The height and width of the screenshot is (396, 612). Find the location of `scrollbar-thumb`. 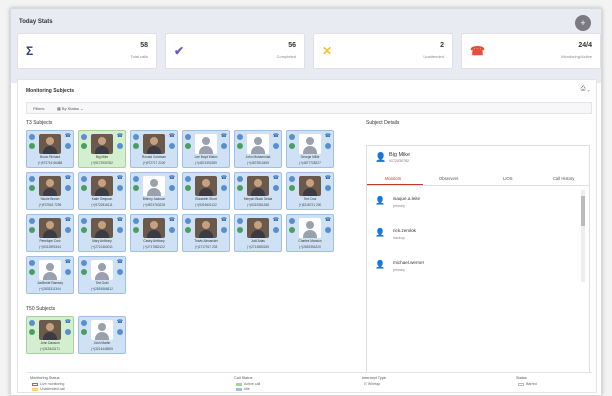

scrollbar-thumb is located at coordinates (583, 211).